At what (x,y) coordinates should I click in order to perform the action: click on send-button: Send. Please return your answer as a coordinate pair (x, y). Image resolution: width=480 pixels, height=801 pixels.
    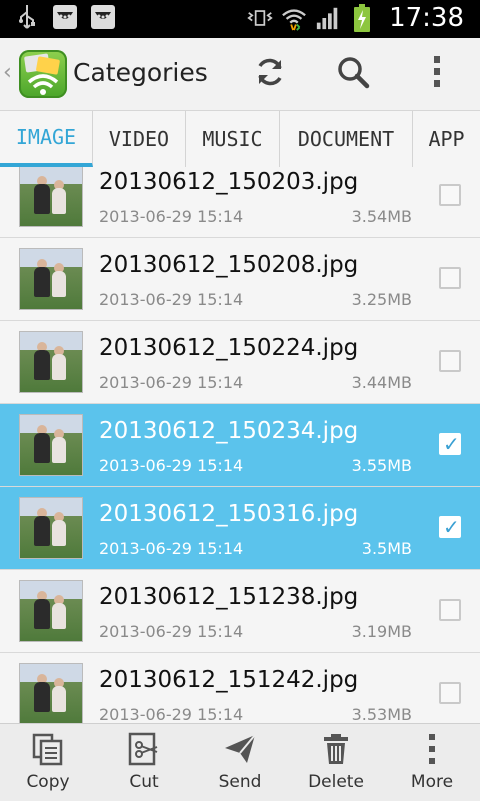
    Looking at the image, I should click on (240, 762).